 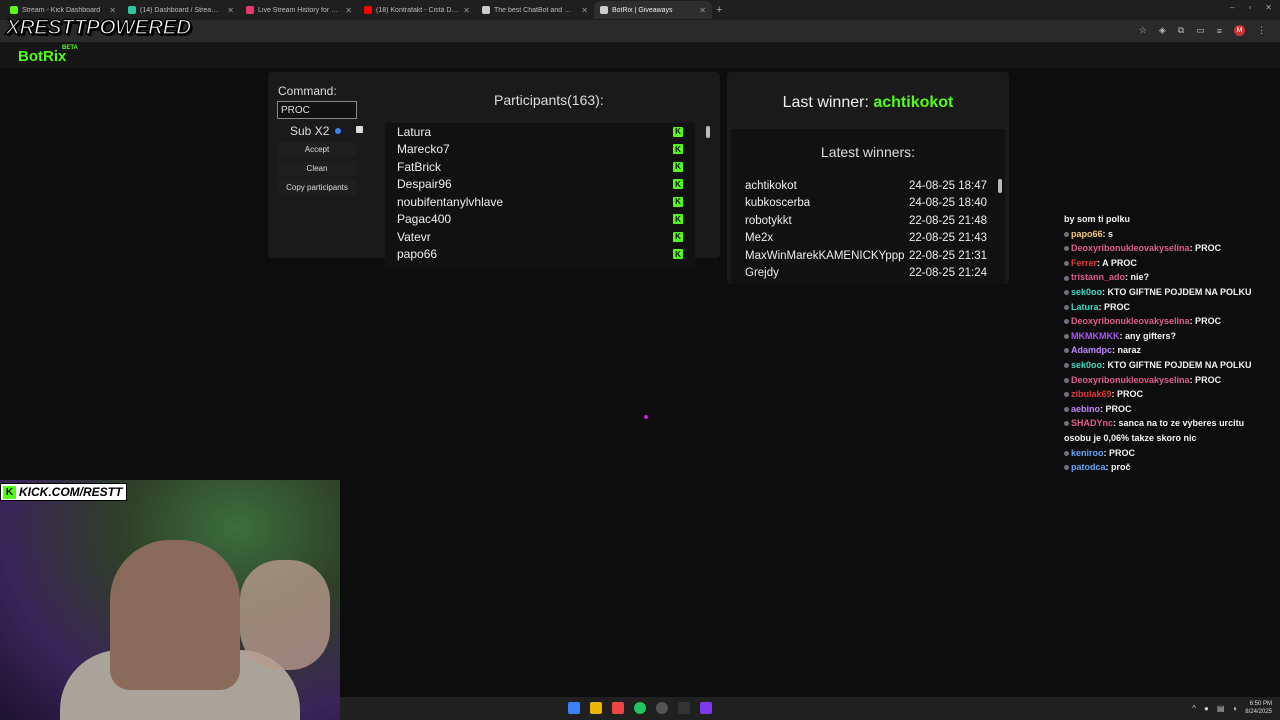 What do you see at coordinates (450, 201) in the screenshot?
I see `participant-name: noubifentanylvhlave` at bounding box center [450, 201].